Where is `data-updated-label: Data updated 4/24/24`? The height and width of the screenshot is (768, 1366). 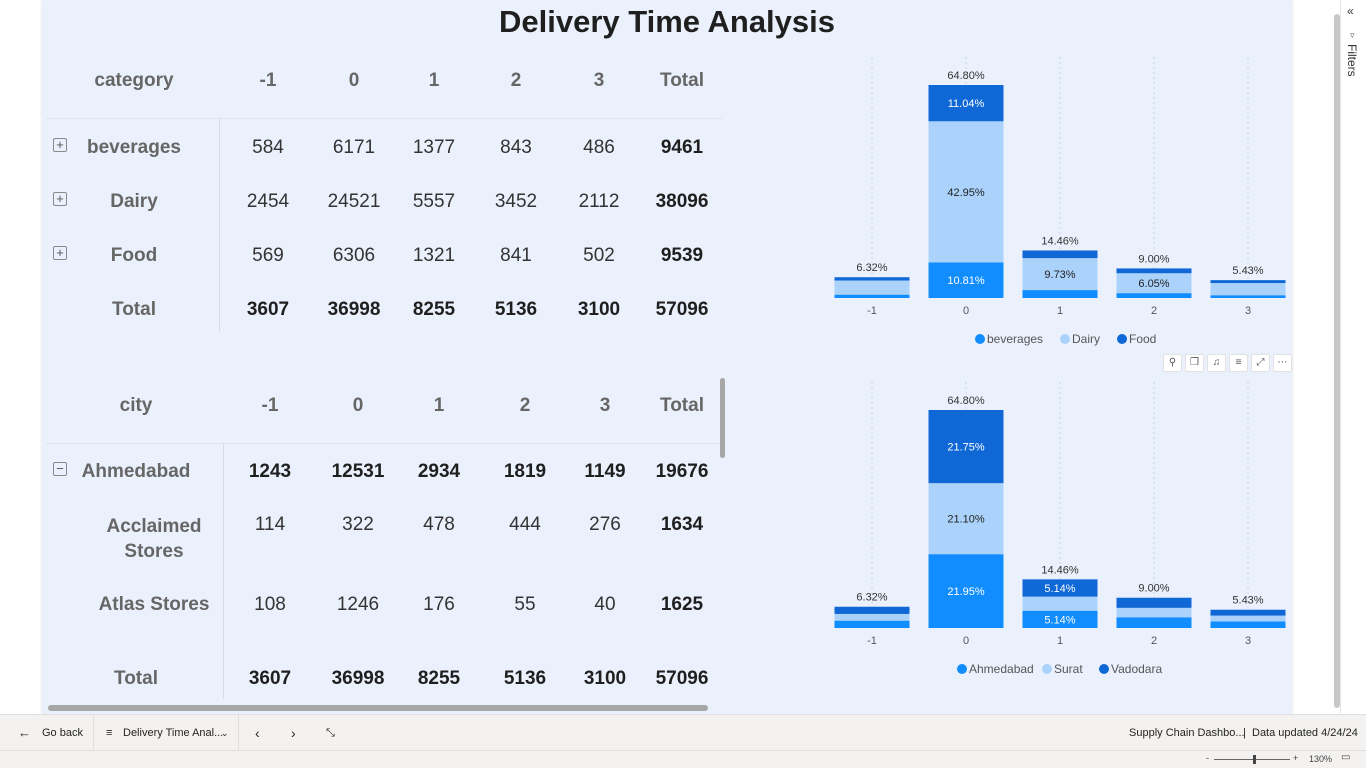
data-updated-label: Data updated 4/24/24 is located at coordinates (1305, 733).